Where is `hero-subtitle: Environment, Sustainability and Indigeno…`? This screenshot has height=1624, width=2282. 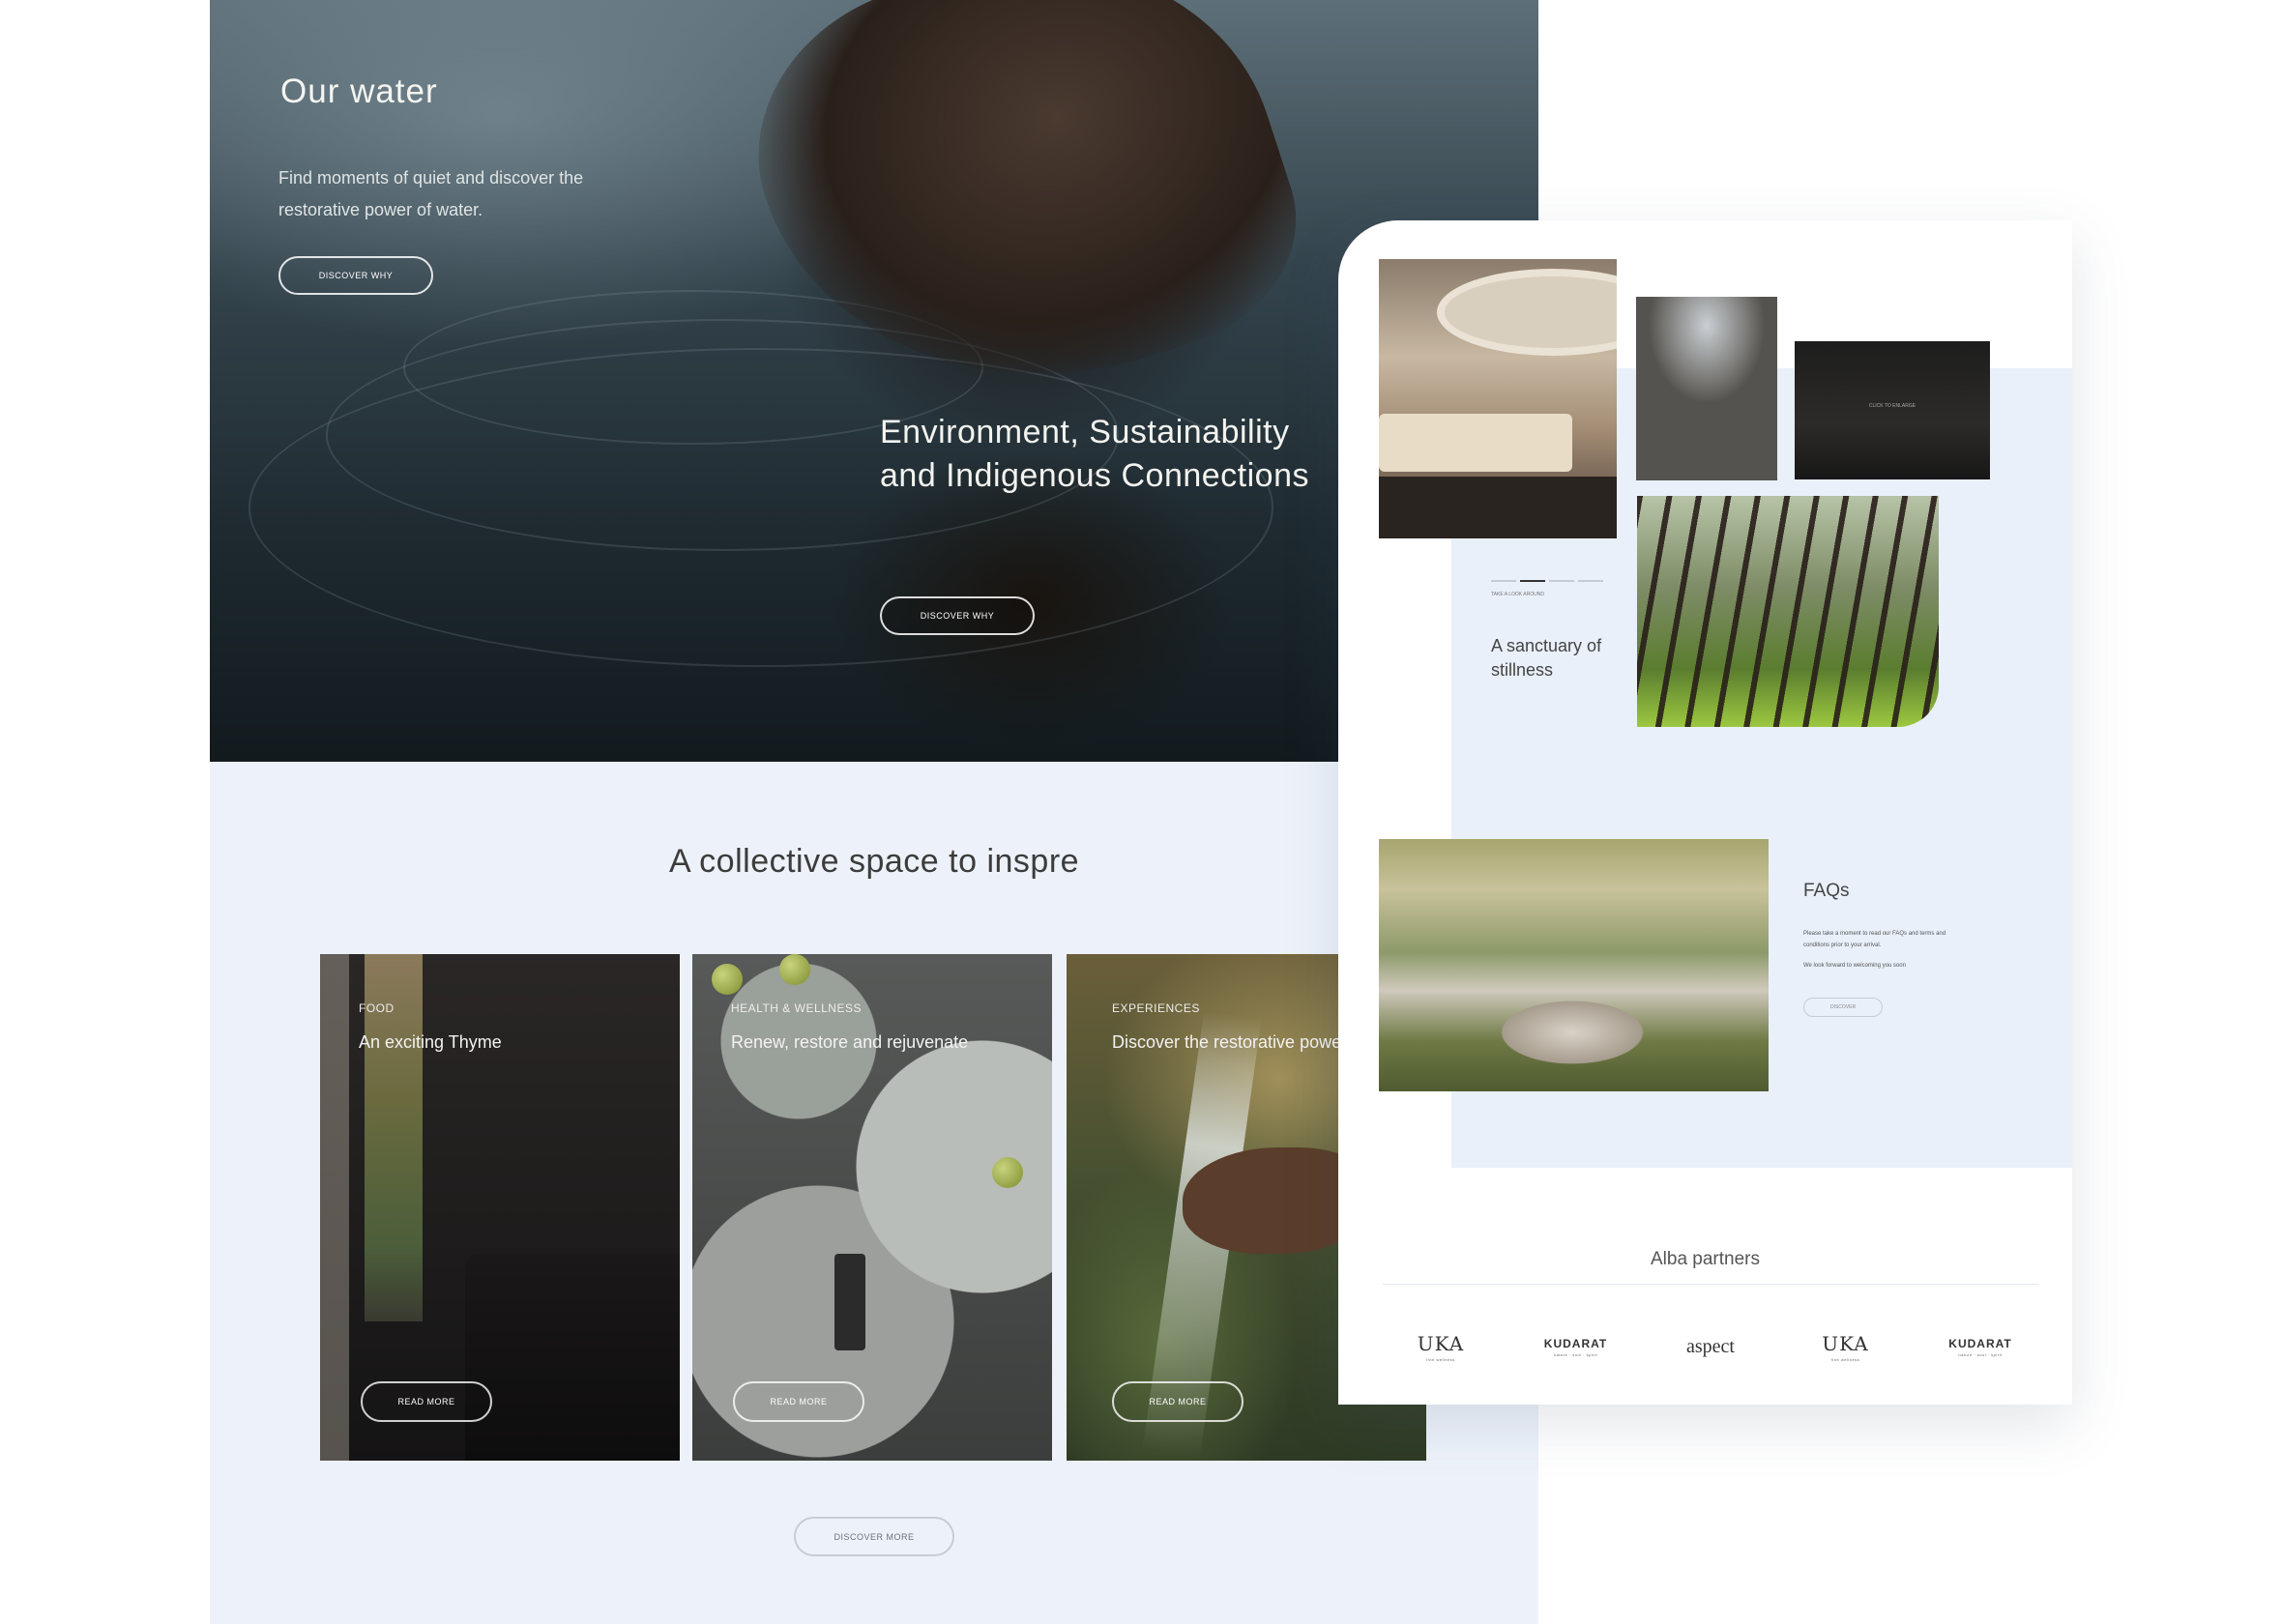 hero-subtitle: Environment, Sustainability and Indigeno… is located at coordinates (1094, 454).